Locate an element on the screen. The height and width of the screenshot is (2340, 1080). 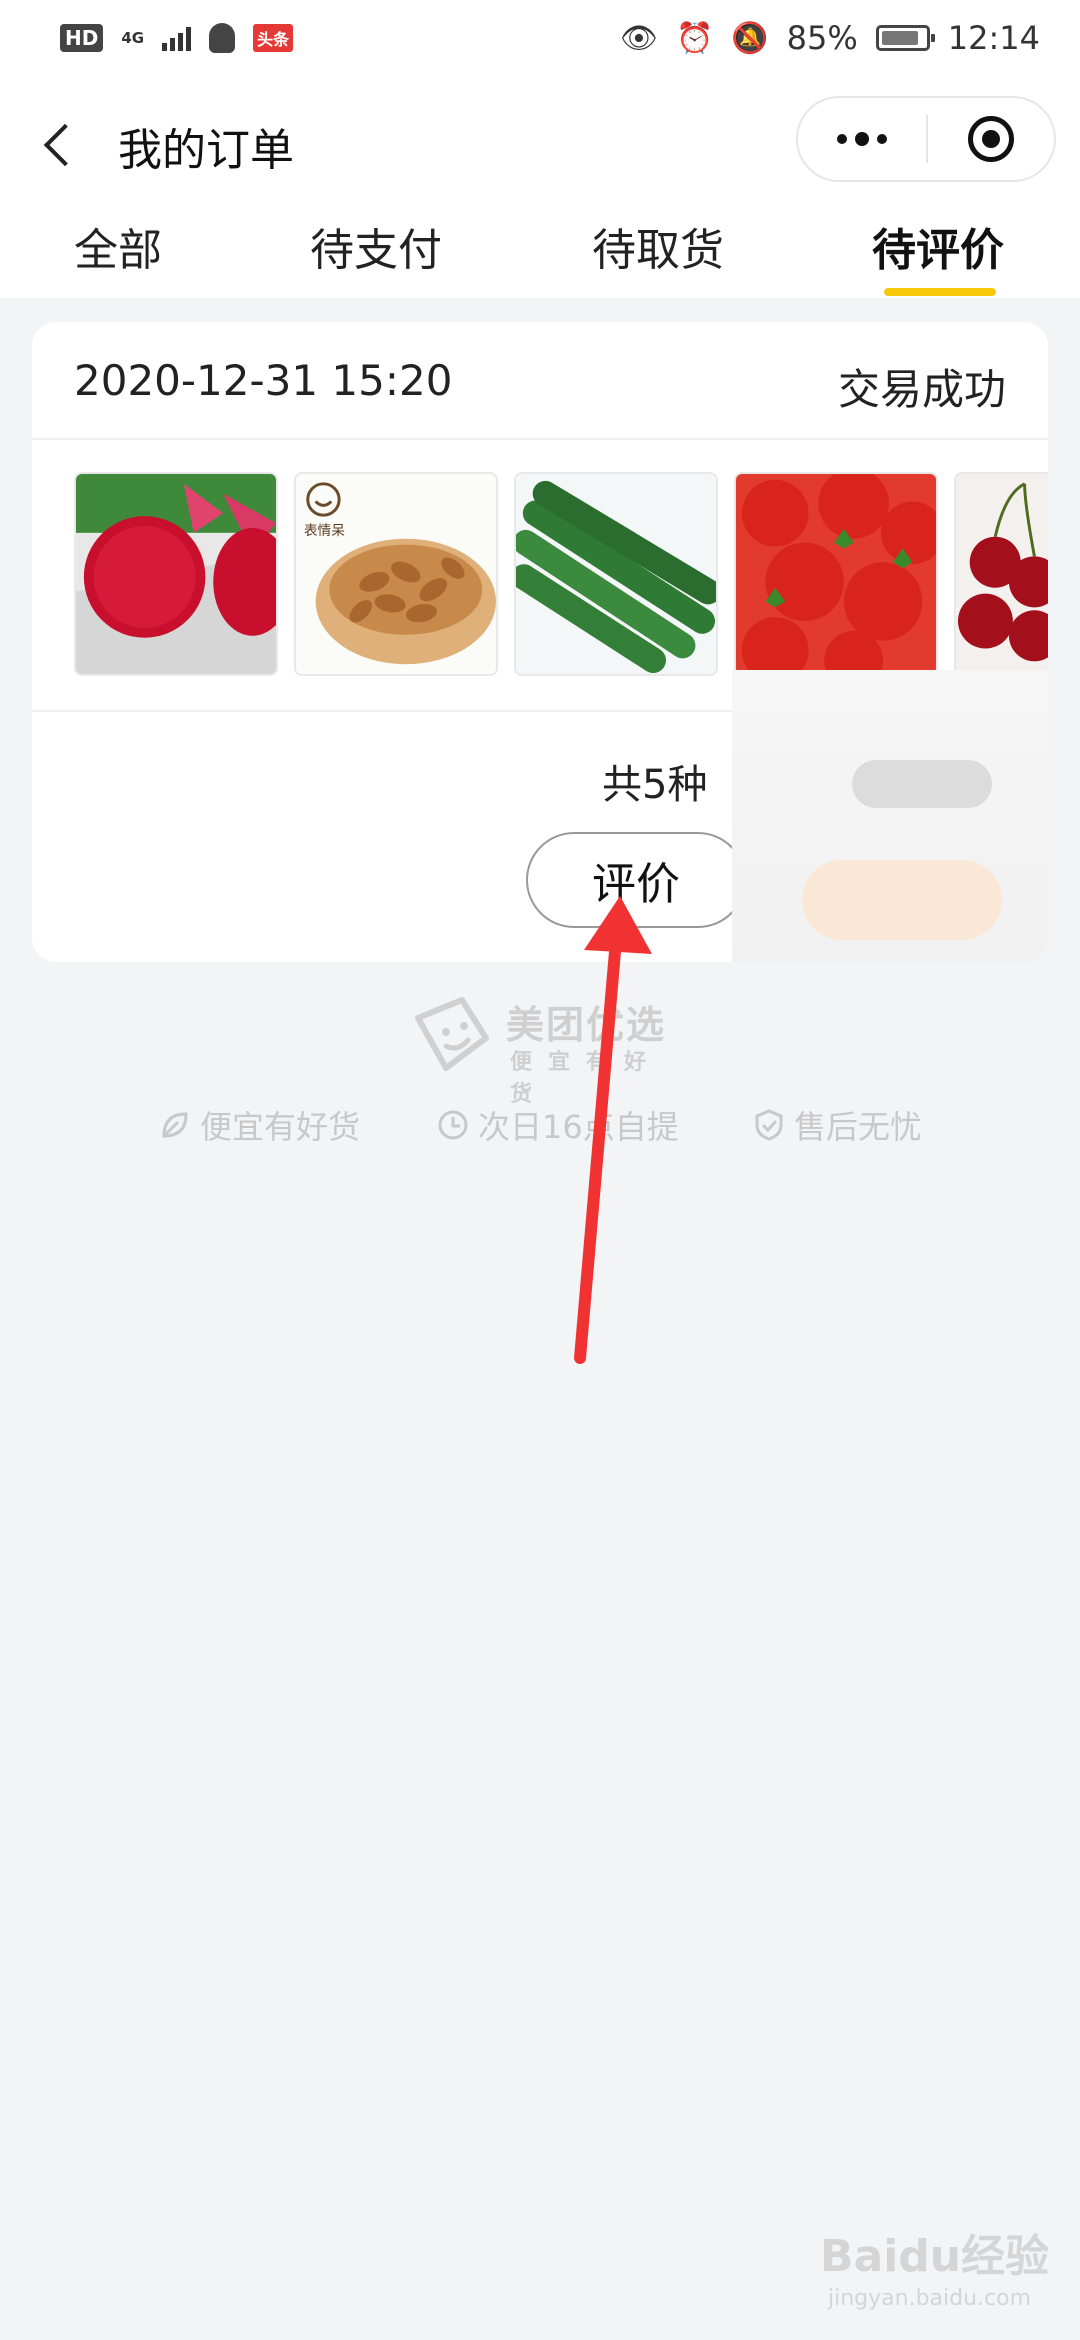
status-bar: HD 4G 头条 👁 ⏰ 🔕 85% 12:14 is located at coordinates (540, 38).